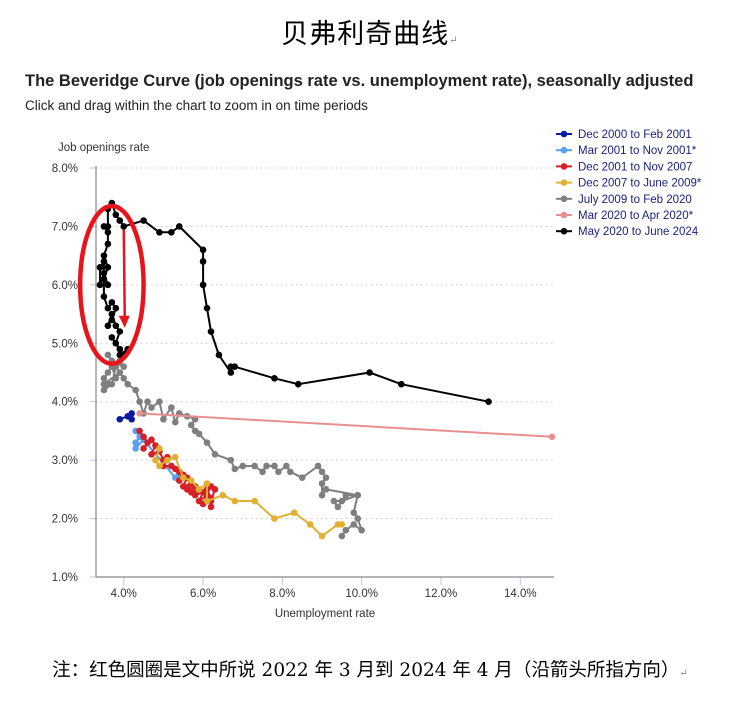 The image size is (740, 705). What do you see at coordinates (638, 232) in the screenshot?
I see `legend-item: May 2020 to June 2024` at bounding box center [638, 232].